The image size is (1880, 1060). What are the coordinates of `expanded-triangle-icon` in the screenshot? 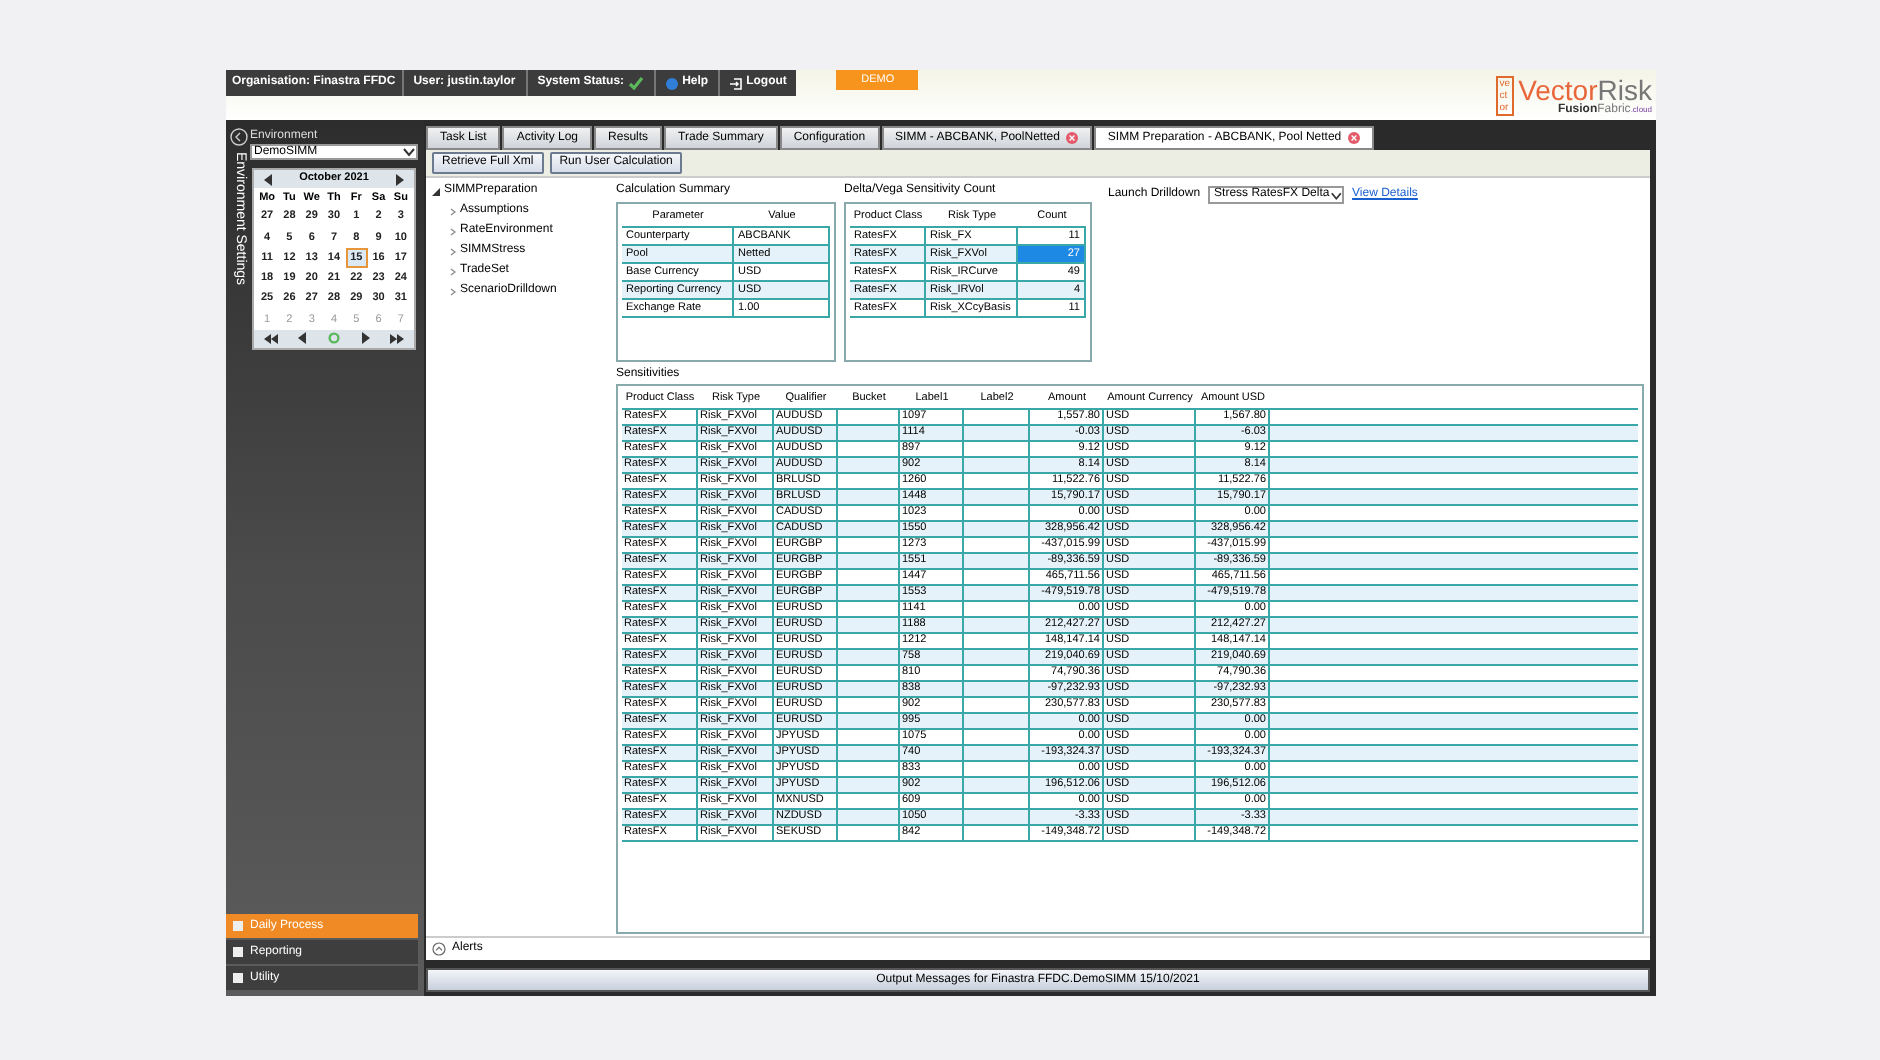 It's located at (436, 191).